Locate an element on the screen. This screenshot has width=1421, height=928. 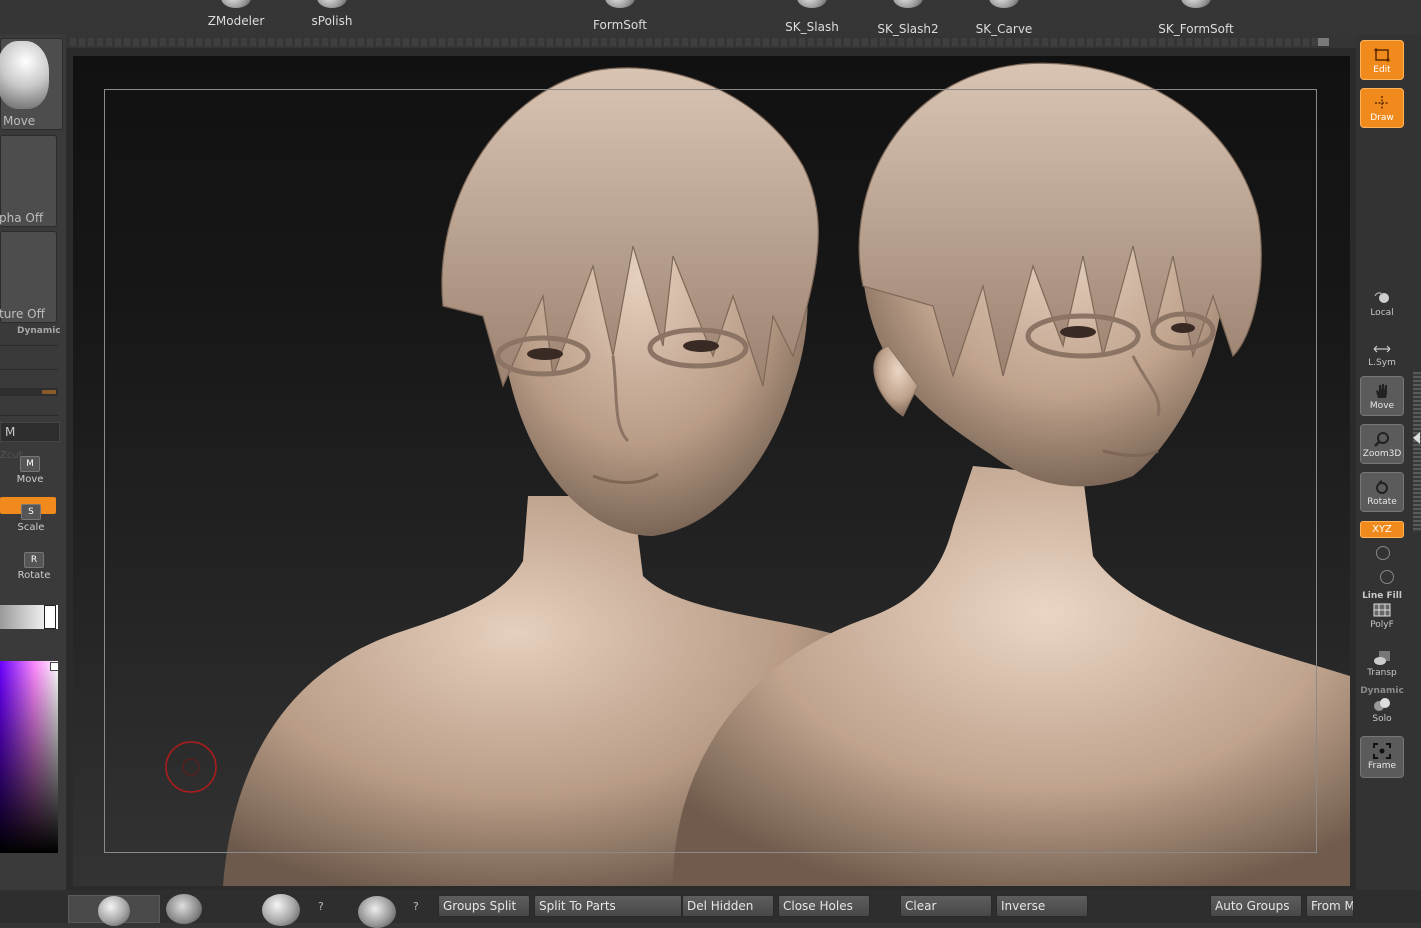
lsym-label: L.Sym is located at coordinates (1382, 363).